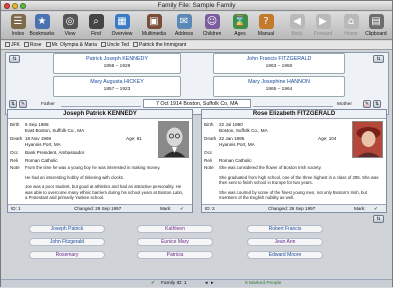 This screenshot has width=393, height=288. What do you see at coordinates (15, 45) in the screenshot?
I see `bookmark-item: JFK` at bounding box center [15, 45].